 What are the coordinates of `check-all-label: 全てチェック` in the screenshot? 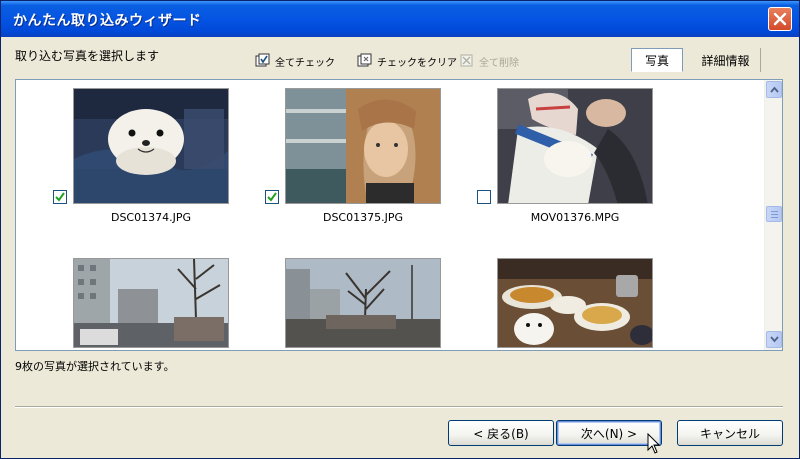 It's located at (305, 63).